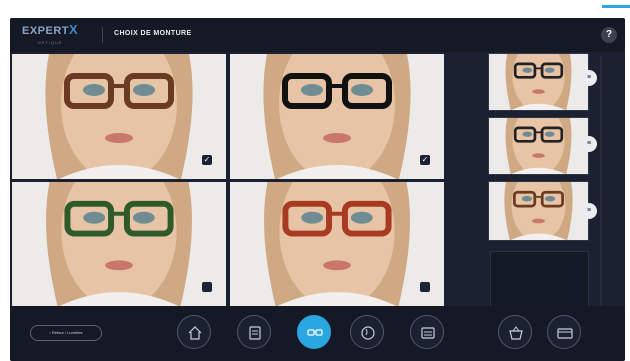  Describe the element at coordinates (74, 29) in the screenshot. I see `logo-mark: X` at that location.